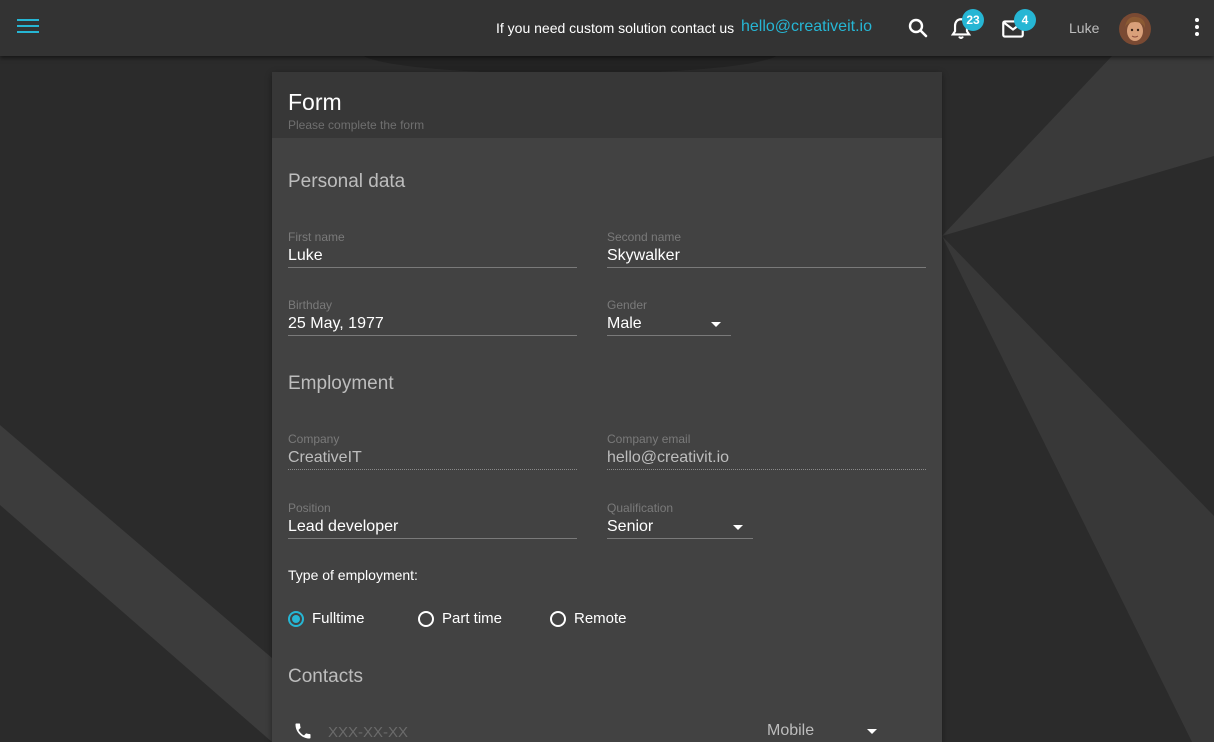  I want to click on notifications-button: 23, so click(966, 25).